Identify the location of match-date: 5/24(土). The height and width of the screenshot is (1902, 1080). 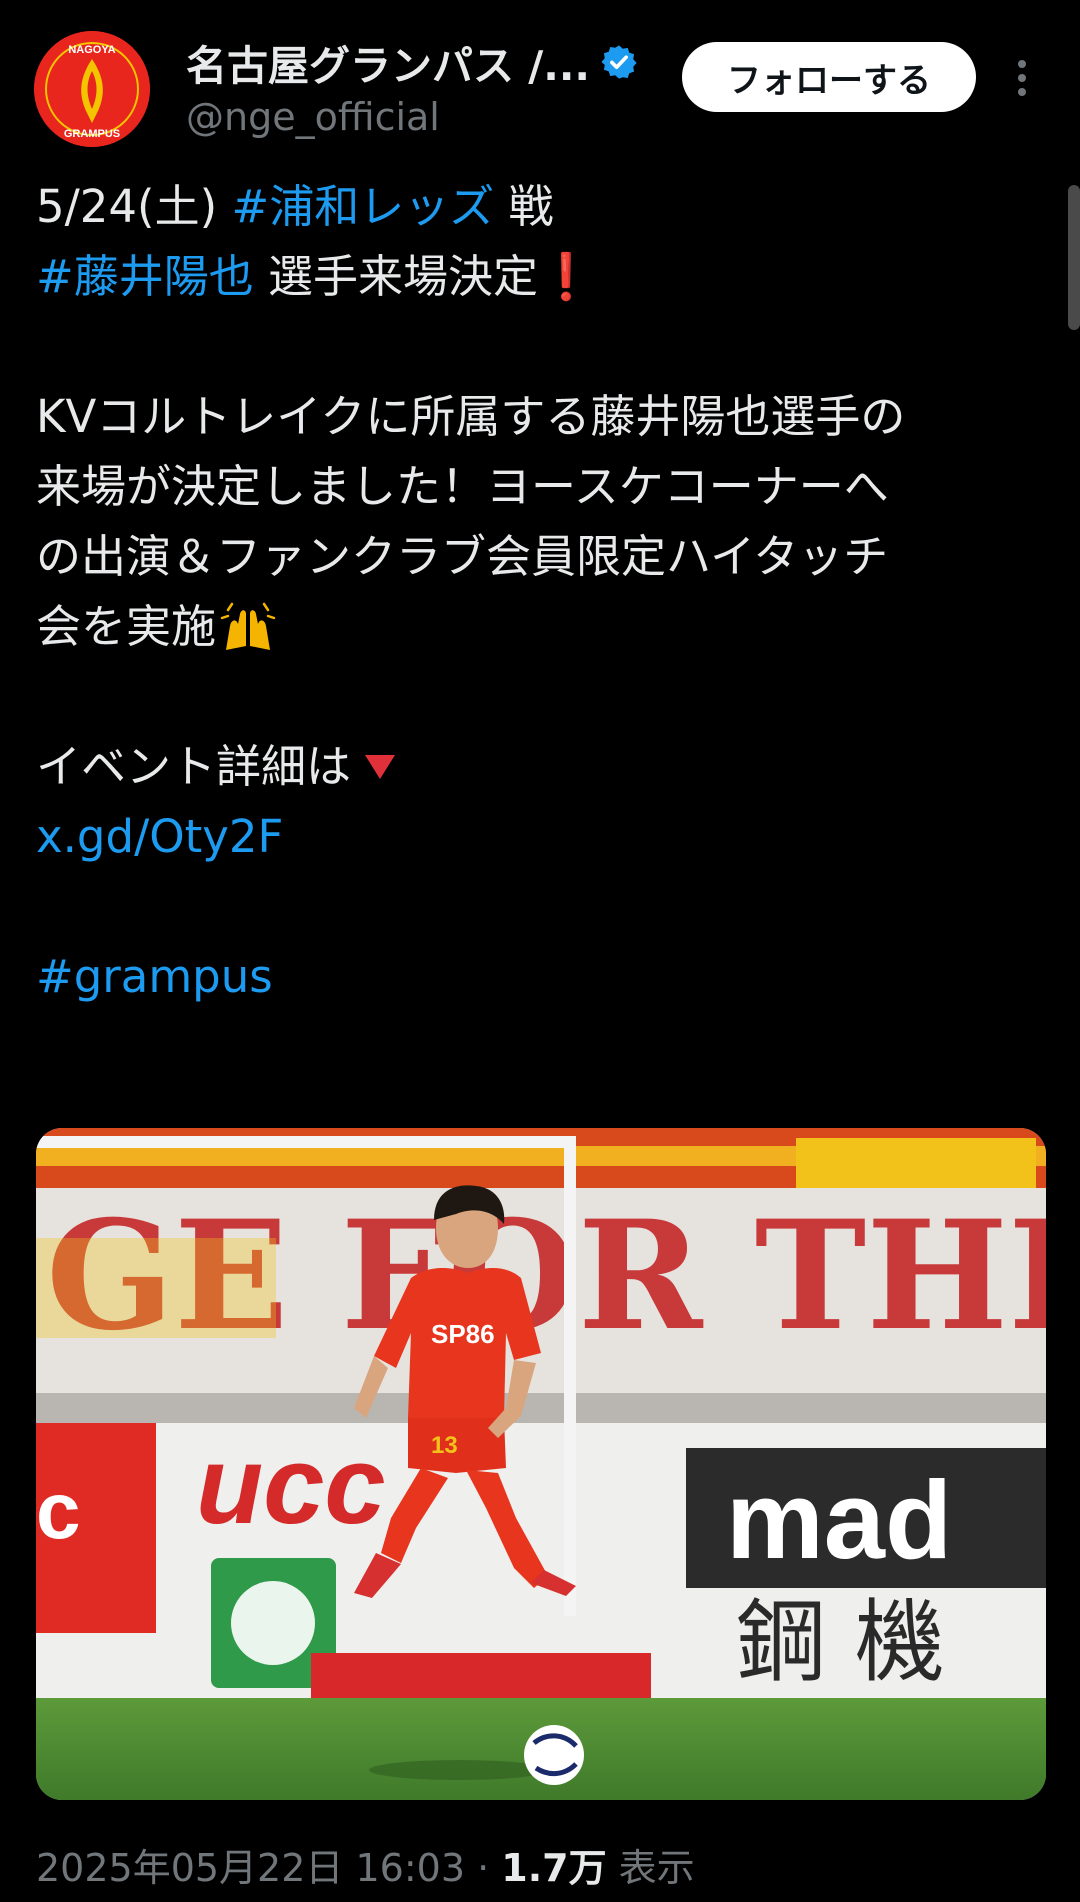
(134, 206).